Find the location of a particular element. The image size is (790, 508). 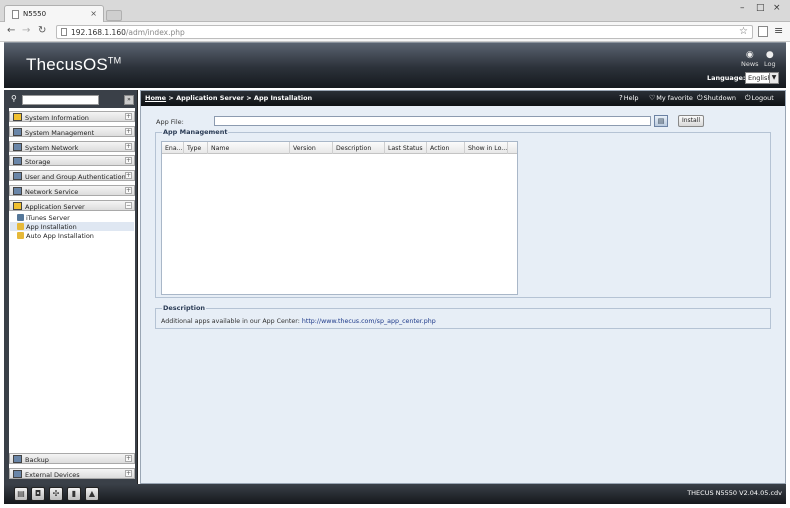

app-file-input is located at coordinates (432, 121).